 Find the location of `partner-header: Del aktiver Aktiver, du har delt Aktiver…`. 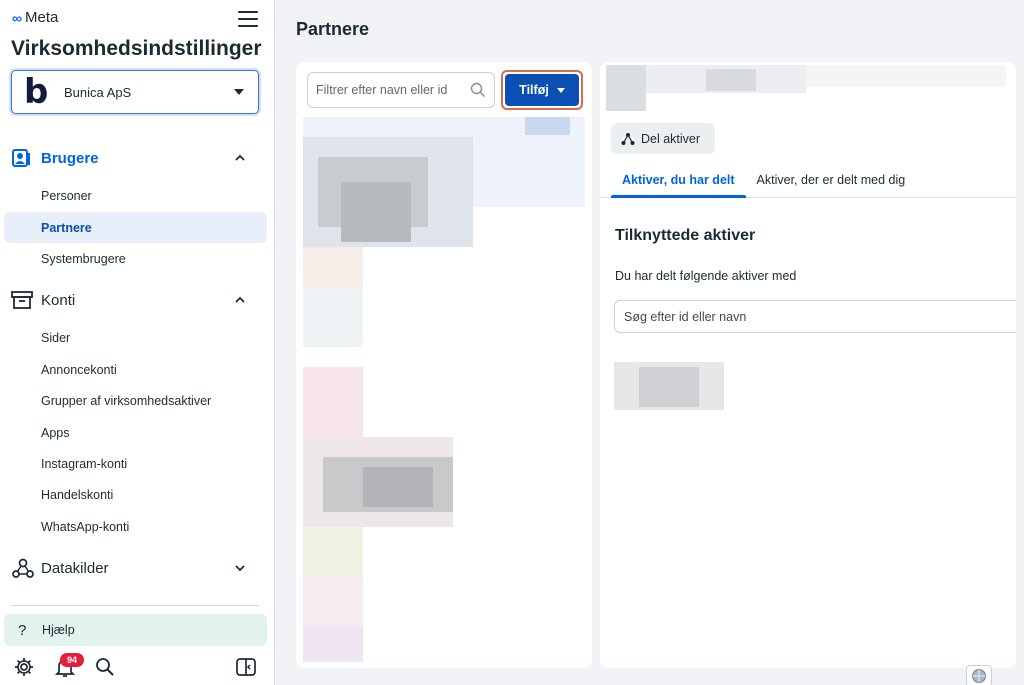

partner-header: Del aktiver Aktiver, du har delt Aktiver… is located at coordinates (808, 130).